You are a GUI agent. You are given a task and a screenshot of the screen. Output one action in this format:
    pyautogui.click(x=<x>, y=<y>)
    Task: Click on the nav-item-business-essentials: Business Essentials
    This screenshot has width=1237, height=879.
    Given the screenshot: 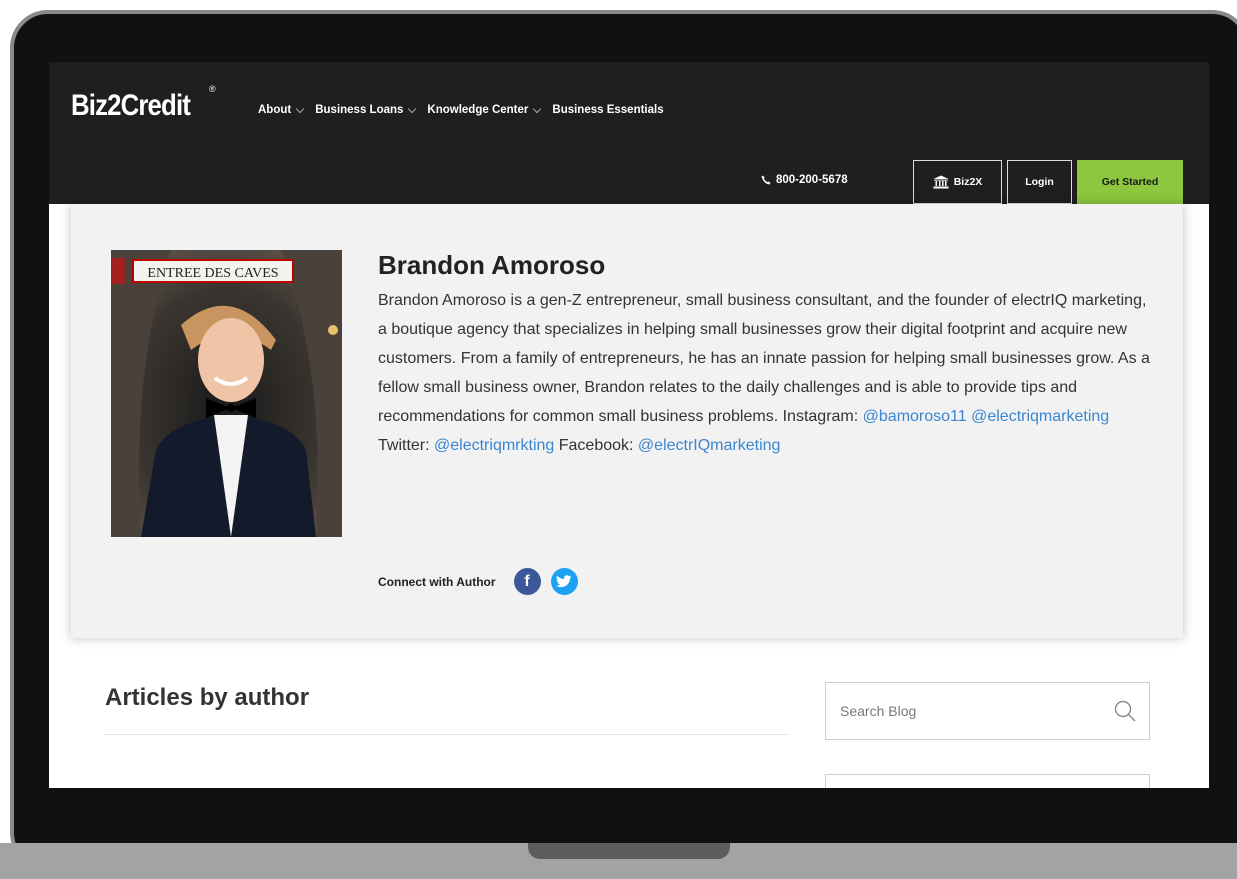 What is the action you would take?
    pyautogui.click(x=607, y=110)
    